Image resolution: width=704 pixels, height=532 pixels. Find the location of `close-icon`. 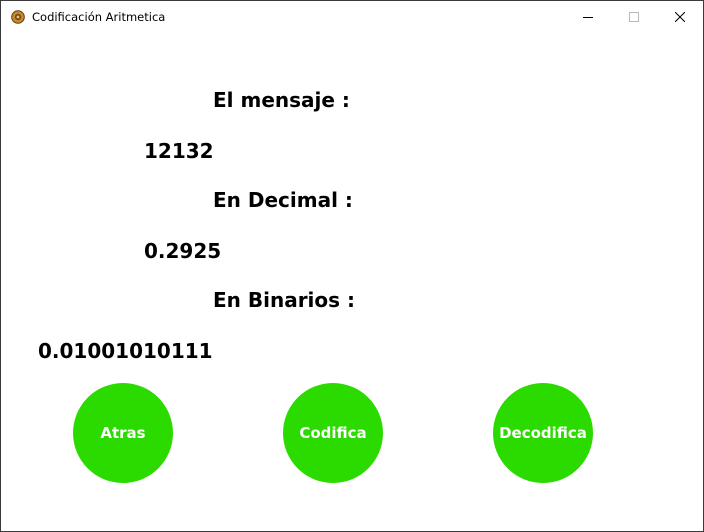

close-icon is located at coordinates (680, 17).